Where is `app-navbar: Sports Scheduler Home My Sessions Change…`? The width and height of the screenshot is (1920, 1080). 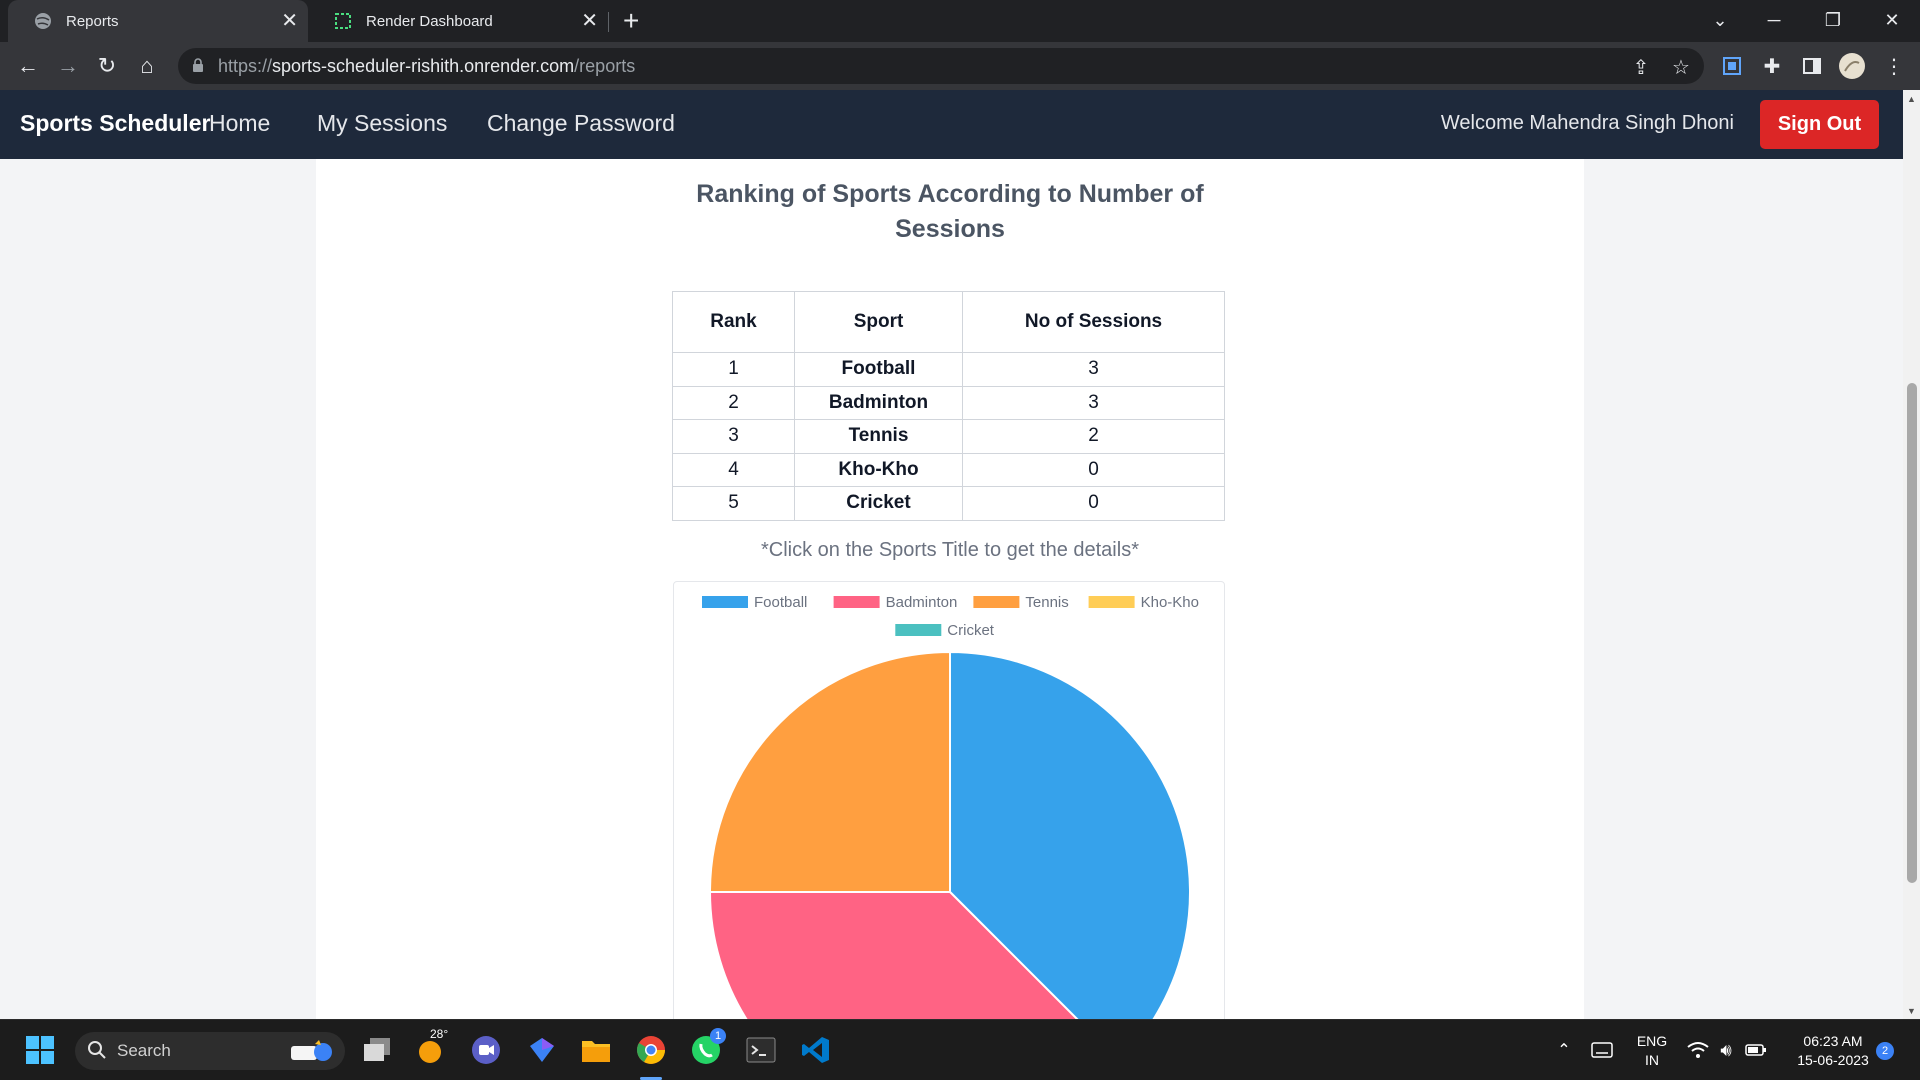 app-navbar: Sports Scheduler Home My Sessions Change… is located at coordinates (960, 124).